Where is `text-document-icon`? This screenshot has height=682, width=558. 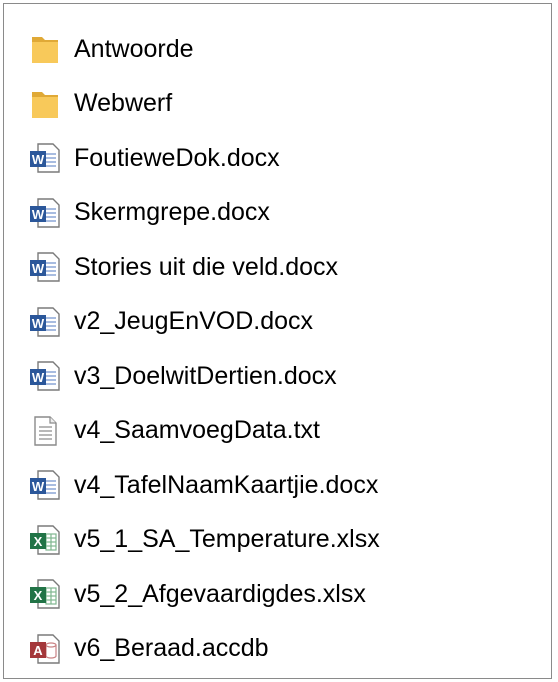 text-document-icon is located at coordinates (45, 431).